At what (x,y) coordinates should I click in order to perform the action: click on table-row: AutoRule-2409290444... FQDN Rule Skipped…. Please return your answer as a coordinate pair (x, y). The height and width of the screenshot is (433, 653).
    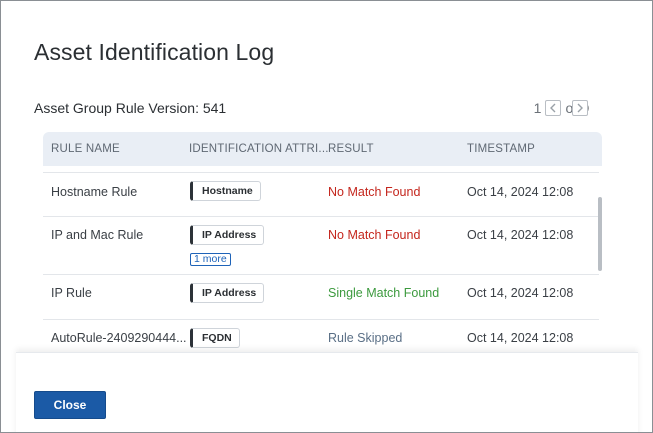
    Looking at the image, I should click on (321, 336).